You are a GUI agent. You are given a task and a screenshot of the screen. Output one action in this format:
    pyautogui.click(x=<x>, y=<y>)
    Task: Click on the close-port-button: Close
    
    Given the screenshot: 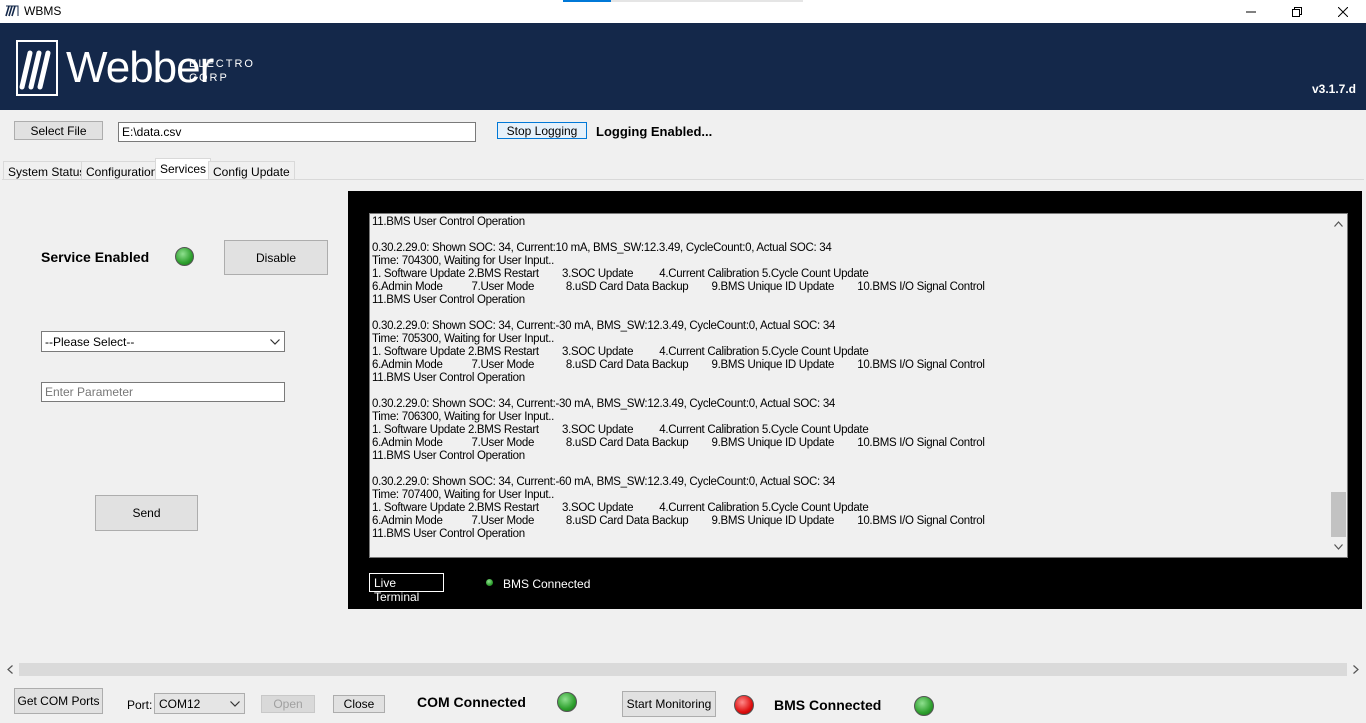 What is the action you would take?
    pyautogui.click(x=359, y=704)
    